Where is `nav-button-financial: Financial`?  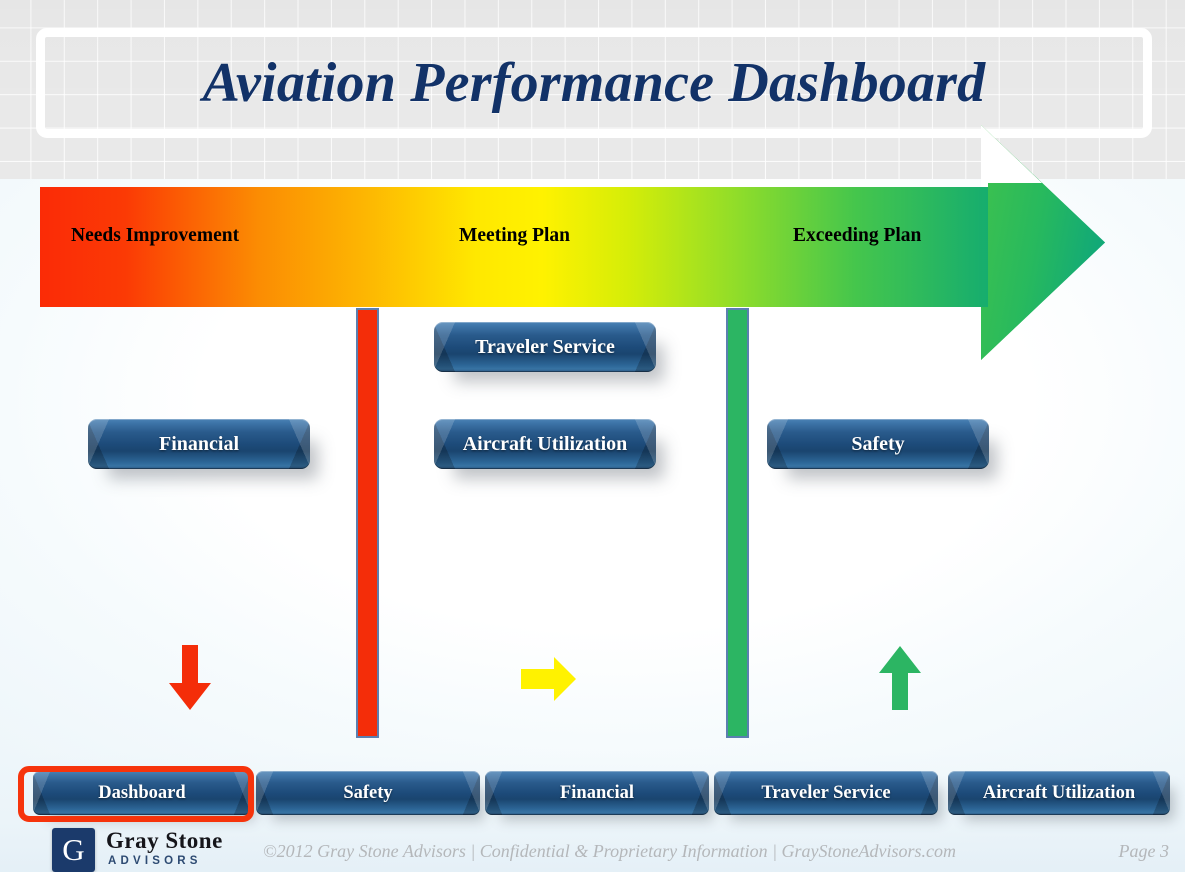
nav-button-financial: Financial is located at coordinates (597, 793).